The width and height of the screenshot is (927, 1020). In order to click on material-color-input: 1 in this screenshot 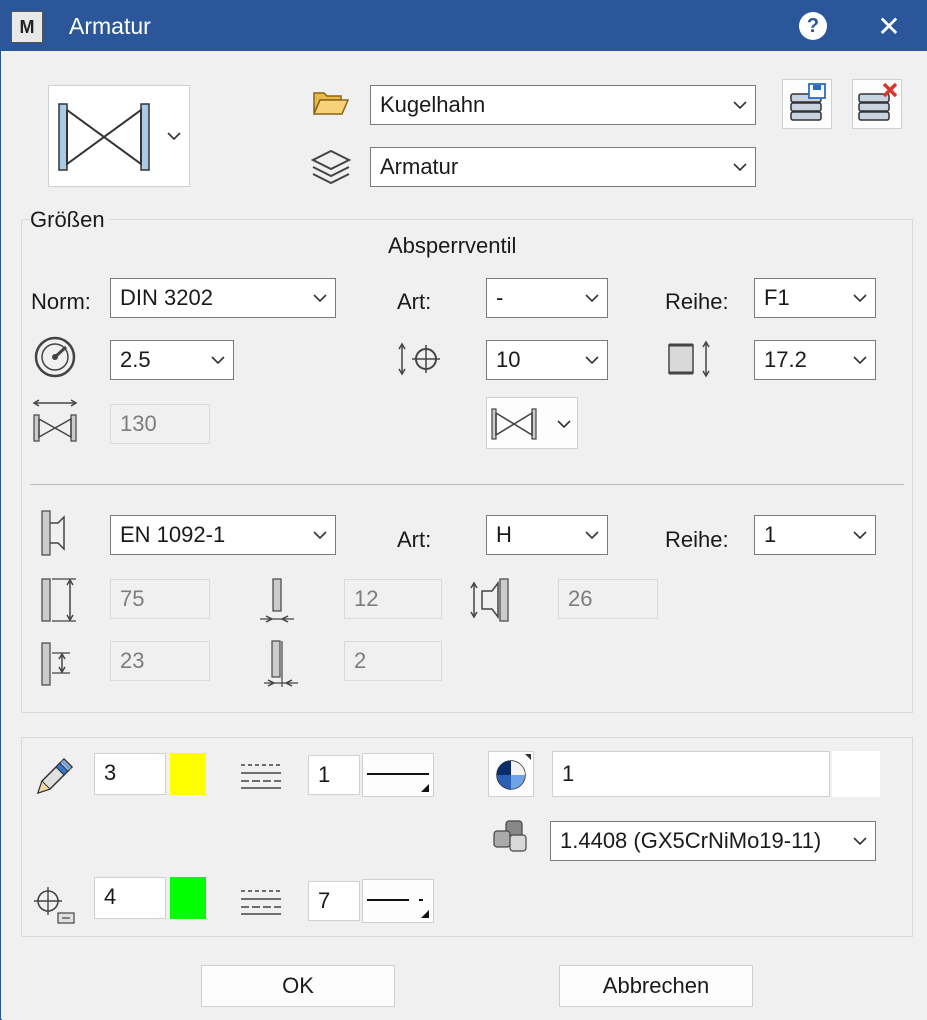, I will do `click(691, 774)`.